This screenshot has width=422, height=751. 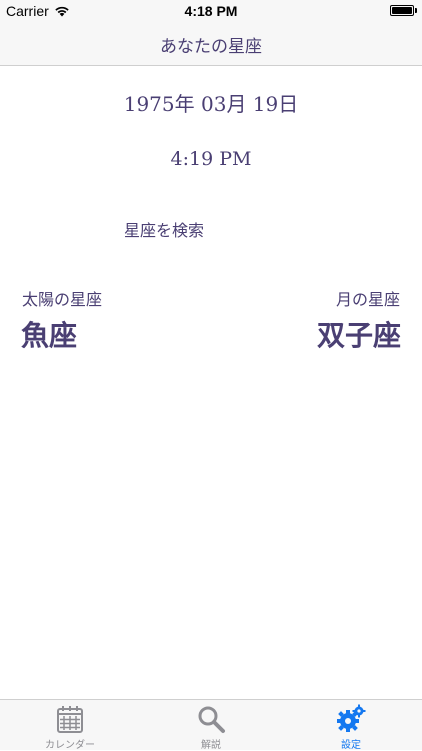 I want to click on tab-bar: カレンダー 解説 設定, so click(x=211, y=725).